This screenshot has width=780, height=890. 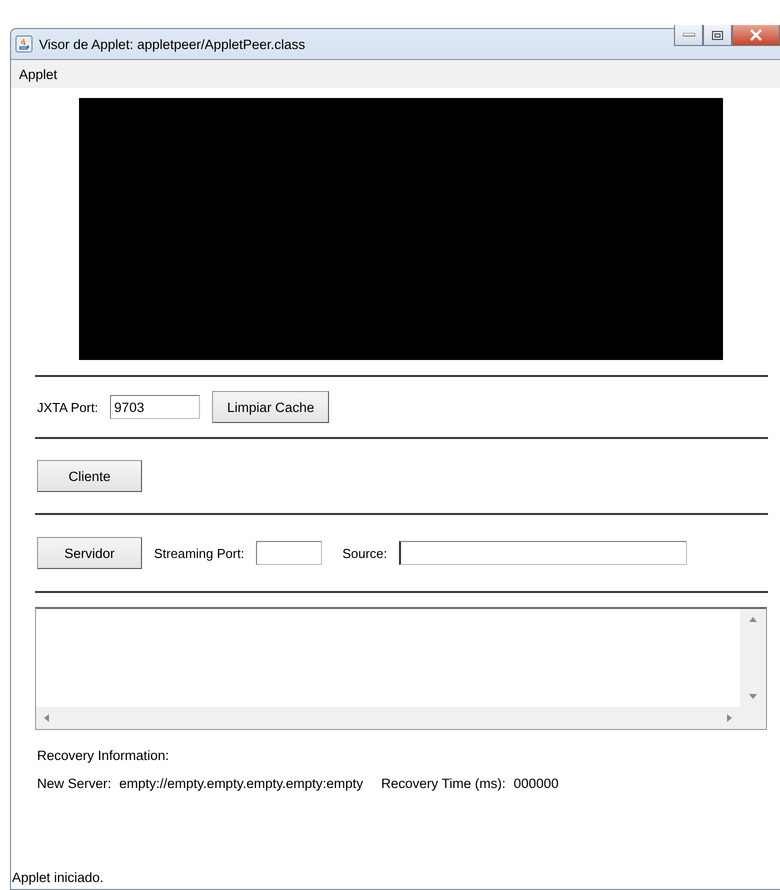 What do you see at coordinates (74, 783) in the screenshot?
I see `new-server-label: New Server:` at bounding box center [74, 783].